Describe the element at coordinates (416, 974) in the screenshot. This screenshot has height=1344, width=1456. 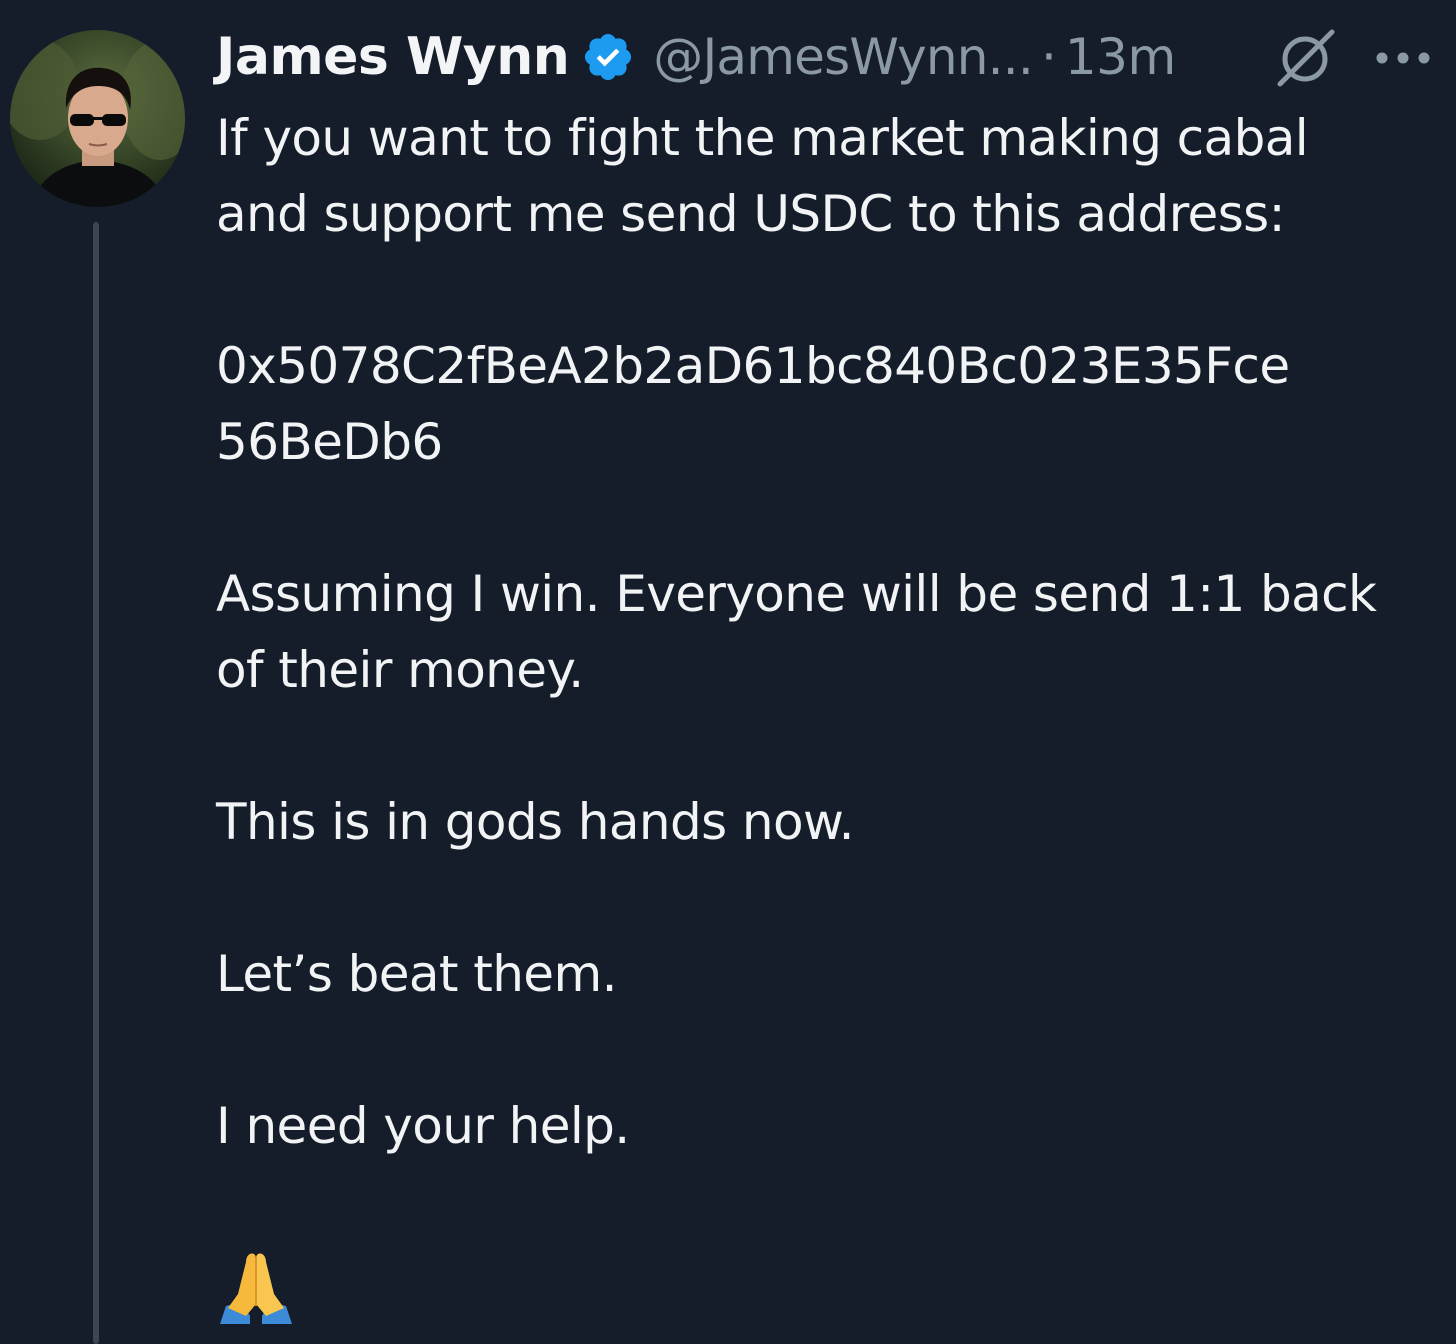
I see `tweet-line: Let’s beat them.` at that location.